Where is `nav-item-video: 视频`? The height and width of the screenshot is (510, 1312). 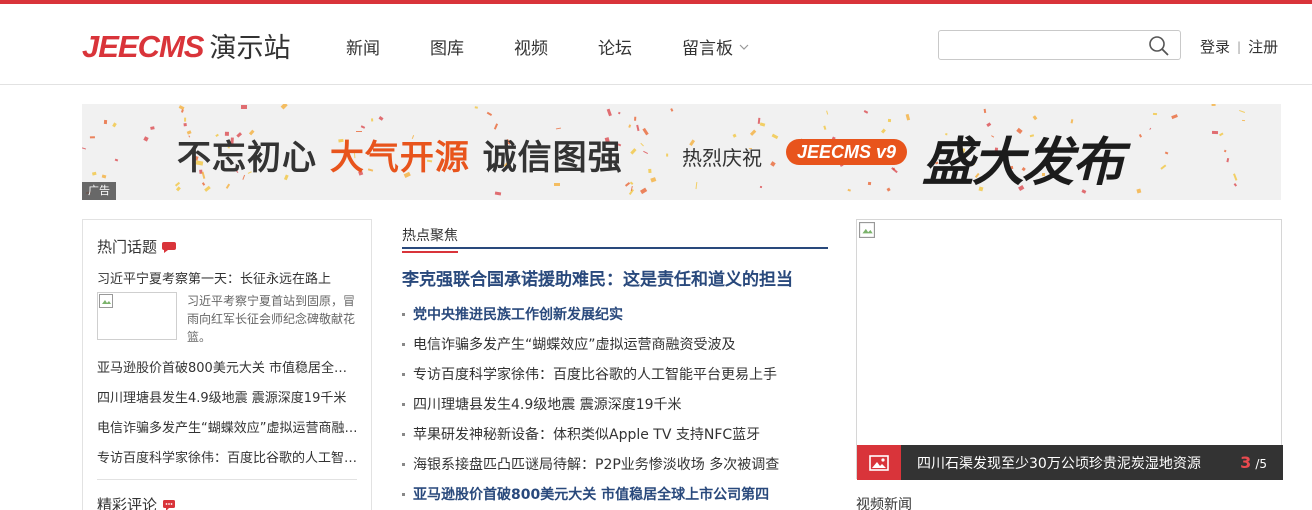 nav-item-video: 视频 is located at coordinates (531, 46).